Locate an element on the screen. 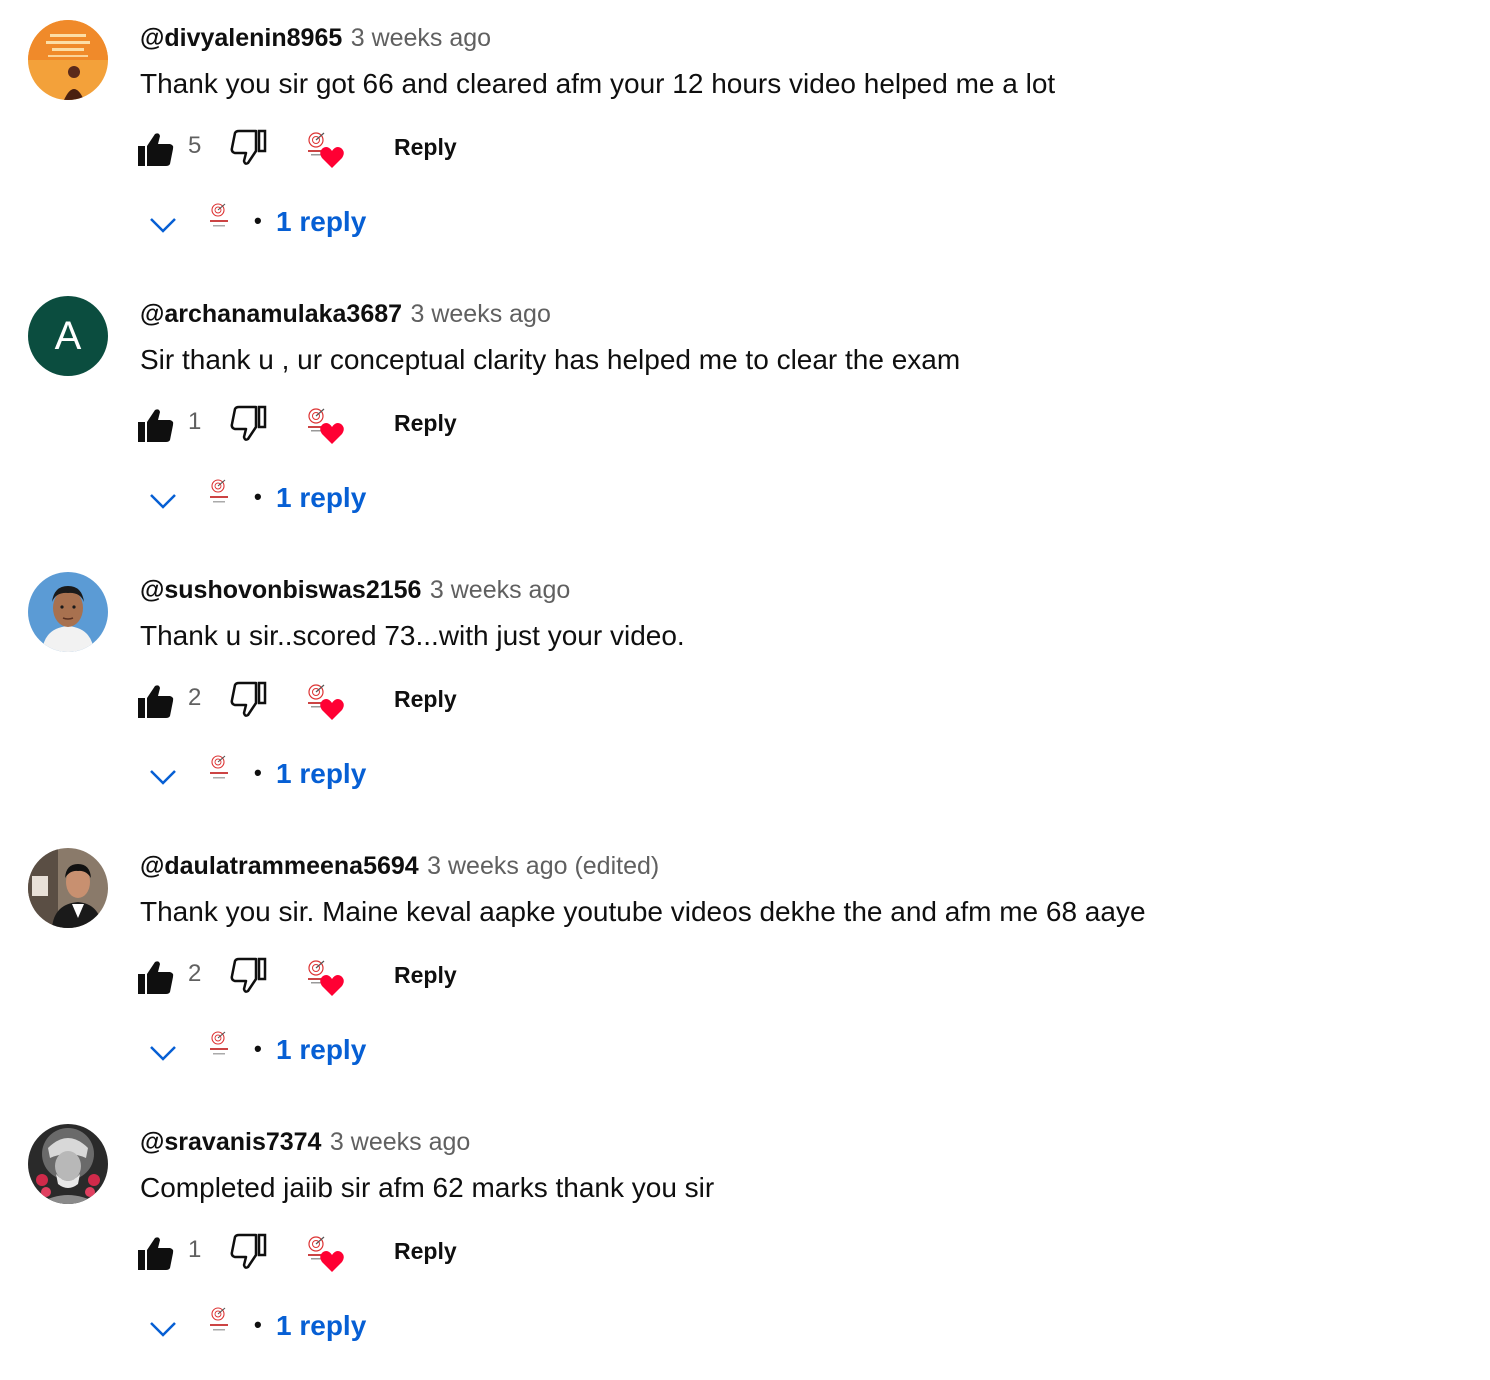  orange-poster-avatar-icon is located at coordinates (68, 60).